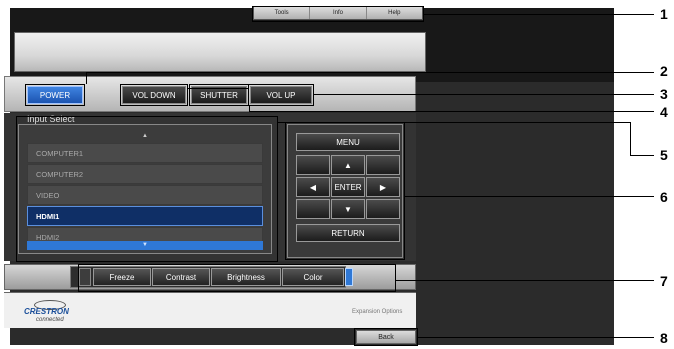 The width and height of the screenshot is (674, 349). What do you see at coordinates (664, 71) in the screenshot?
I see `callout-number-2: 2` at bounding box center [664, 71].